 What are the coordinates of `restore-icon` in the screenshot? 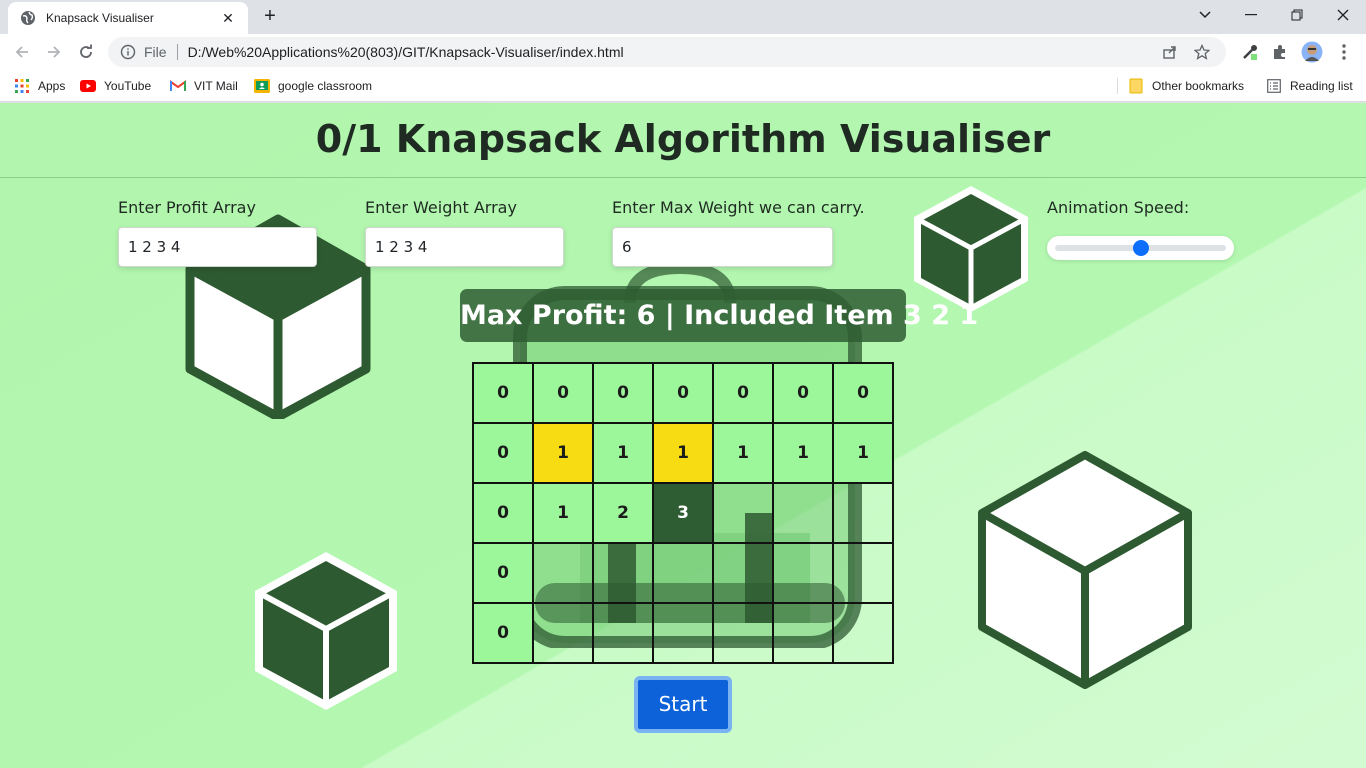 It's located at (1297, 15).